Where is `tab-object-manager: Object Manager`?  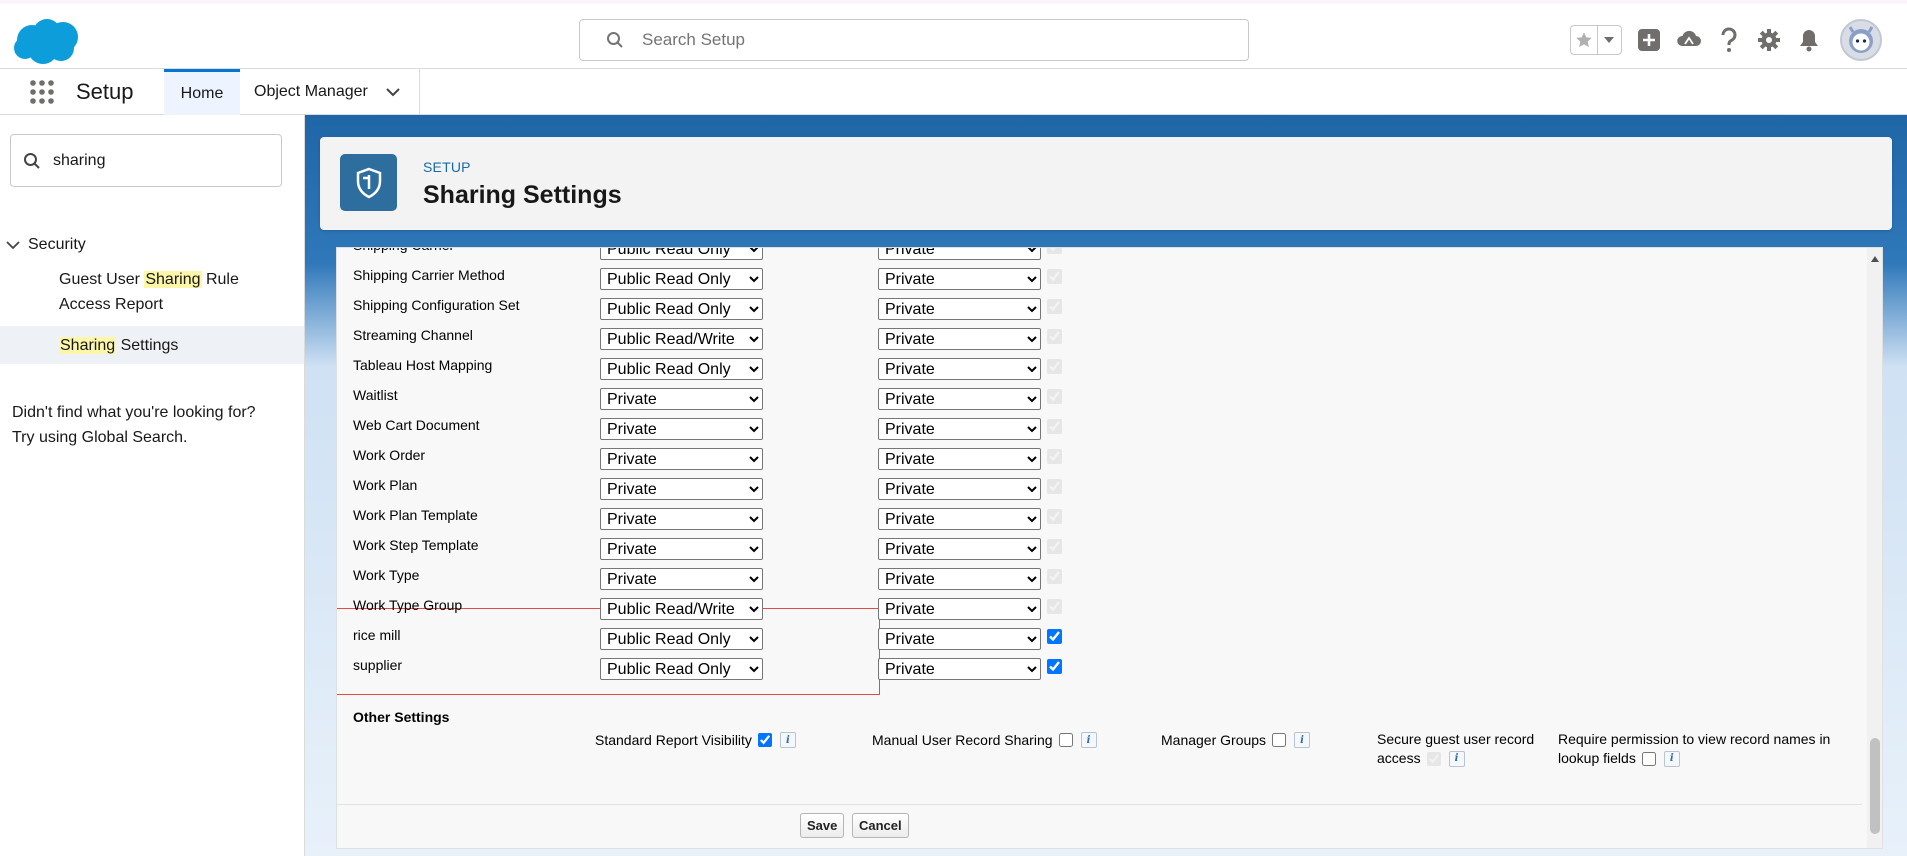
tab-object-manager: Object Manager is located at coordinates (330, 92).